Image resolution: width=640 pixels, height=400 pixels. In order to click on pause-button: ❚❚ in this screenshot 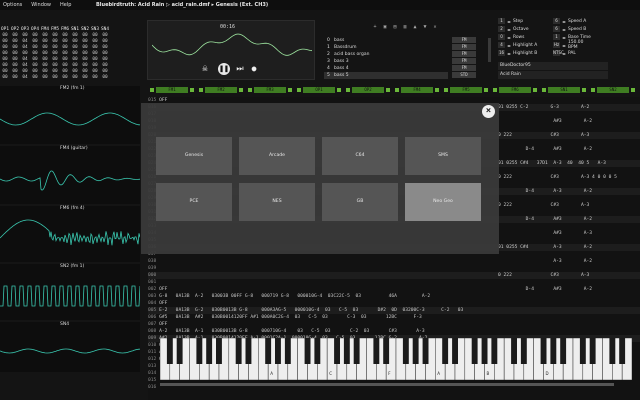, I will do `click(224, 69)`.